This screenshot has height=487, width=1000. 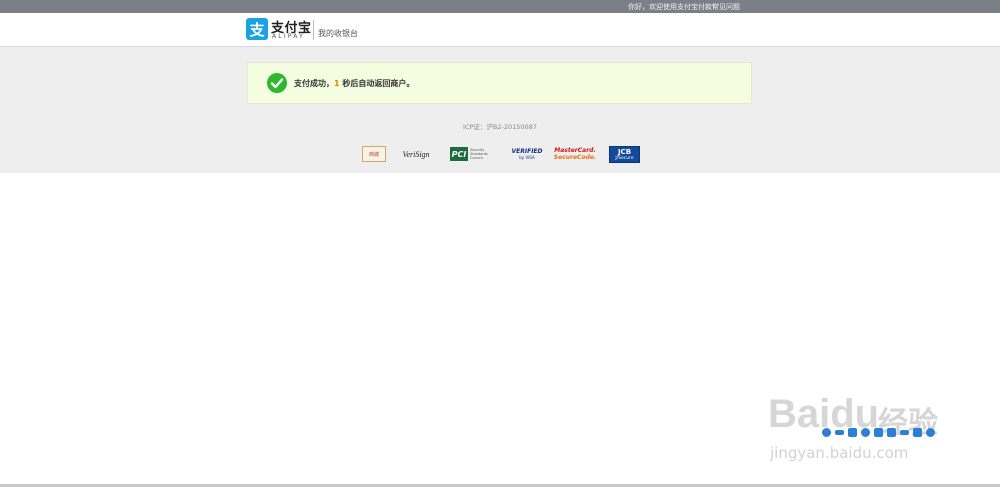 I want to click on visa-verified-text: VERIFIED, so click(x=527, y=151).